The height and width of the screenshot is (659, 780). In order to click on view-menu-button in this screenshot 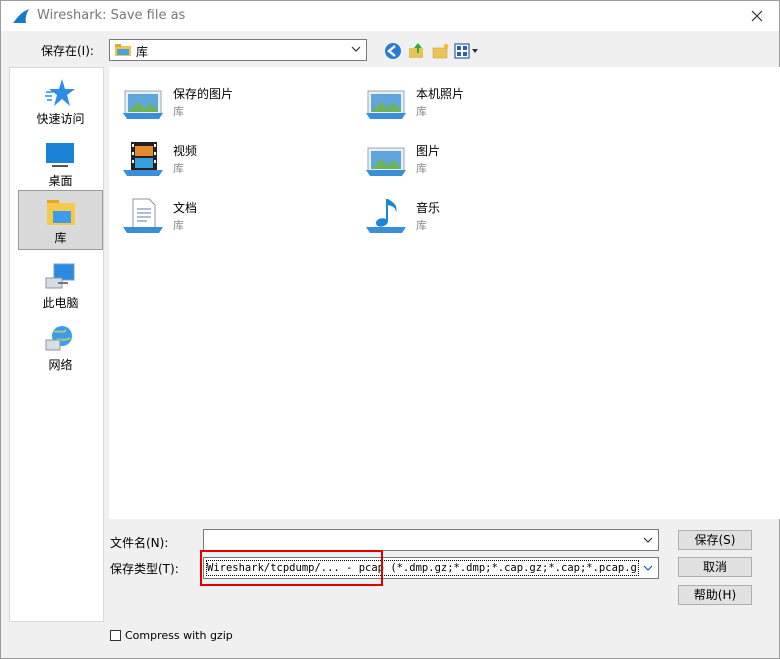, I will do `click(467, 51)`.